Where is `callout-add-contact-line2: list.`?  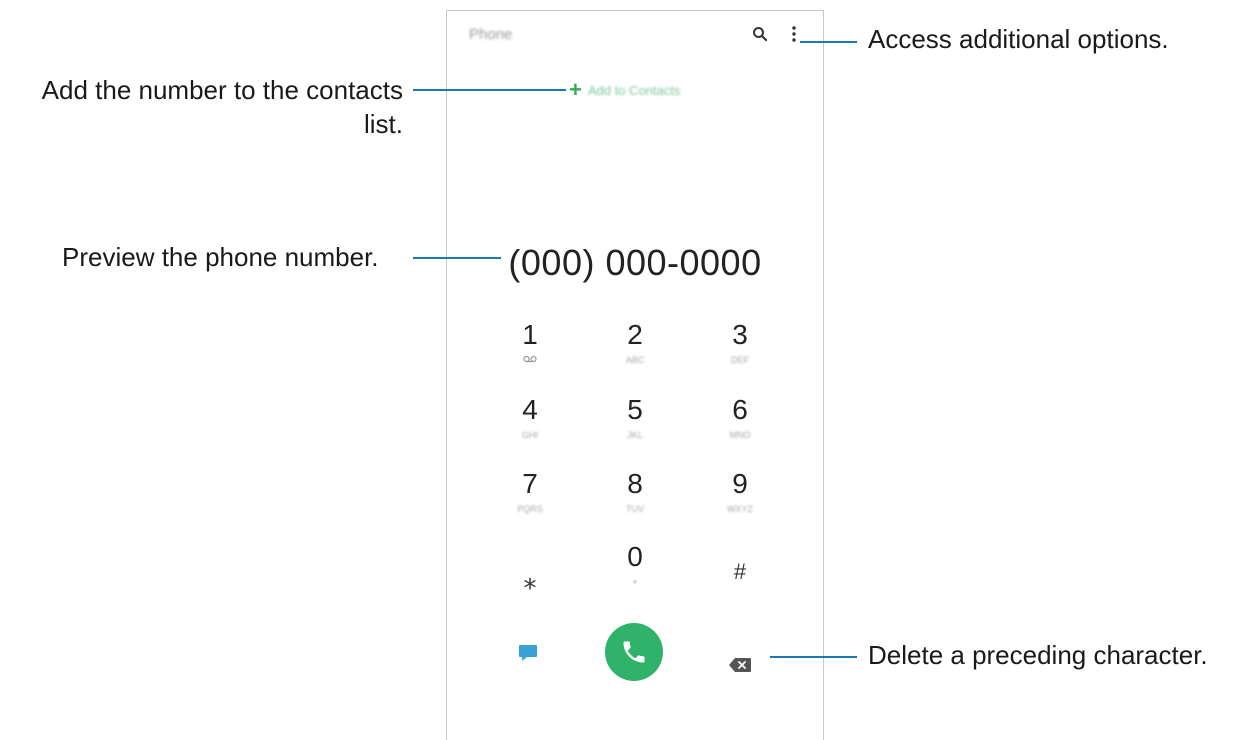 callout-add-contact-line2: list. is located at coordinates (383, 124).